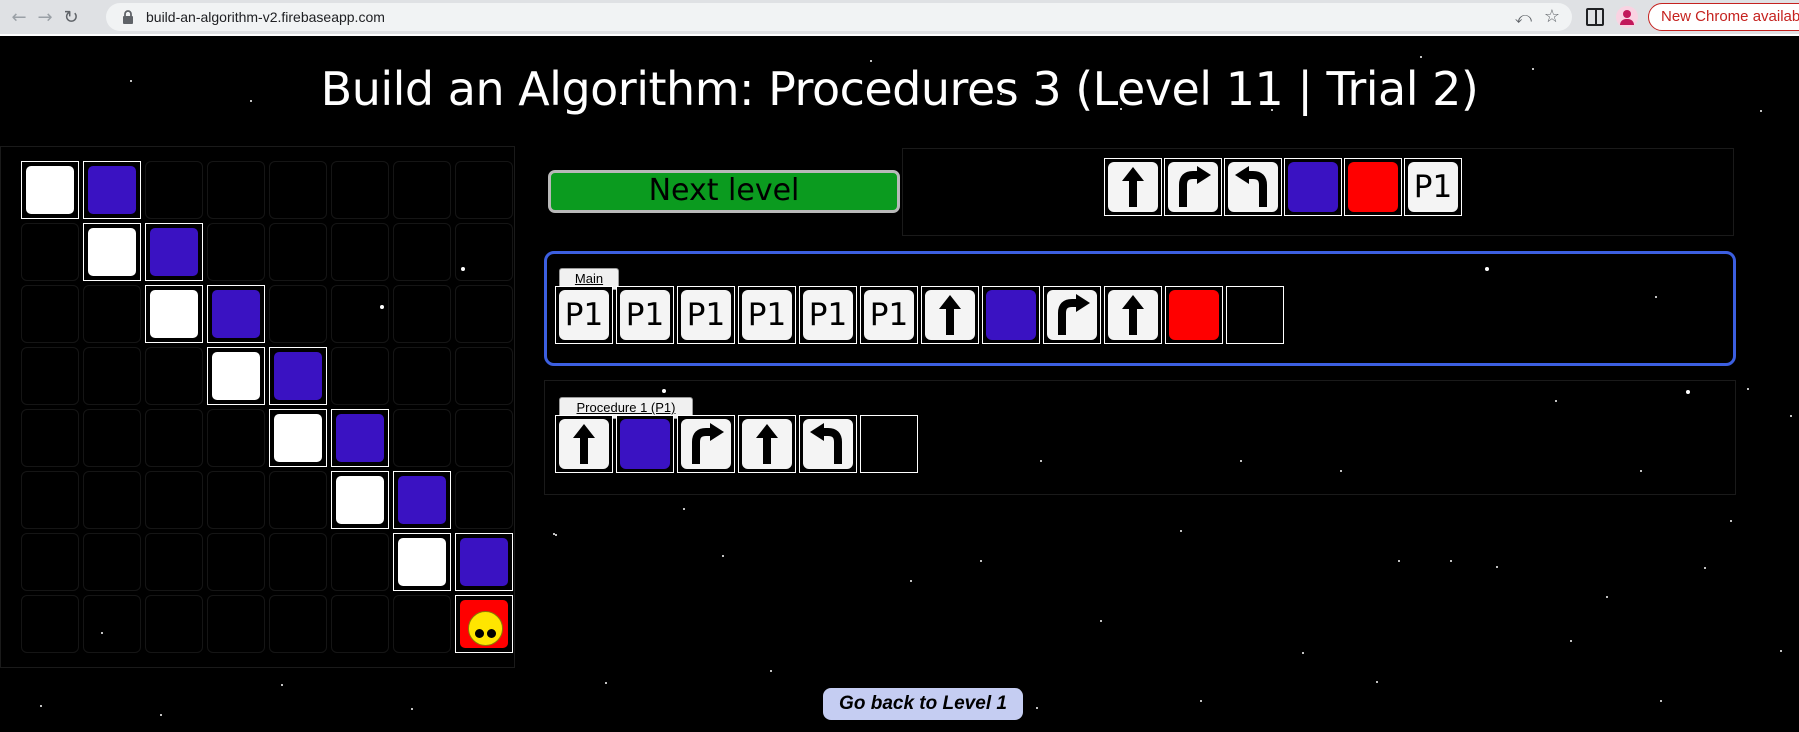 The image size is (1799, 732). Describe the element at coordinates (1072, 315) in the screenshot. I see `main-step-turn-right-tile` at that location.